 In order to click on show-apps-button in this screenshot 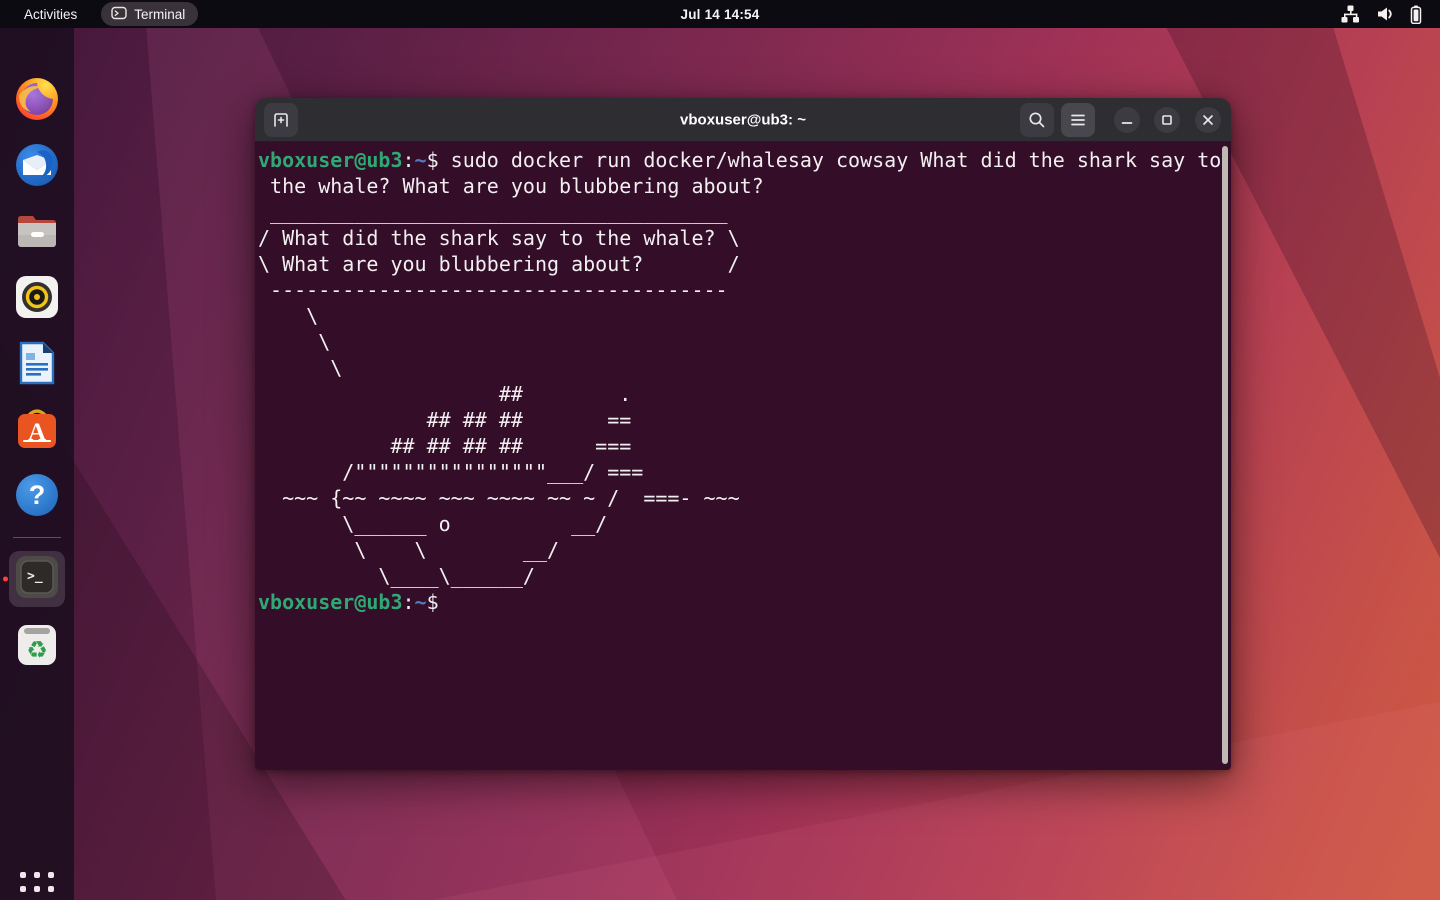, I will do `click(37, 880)`.